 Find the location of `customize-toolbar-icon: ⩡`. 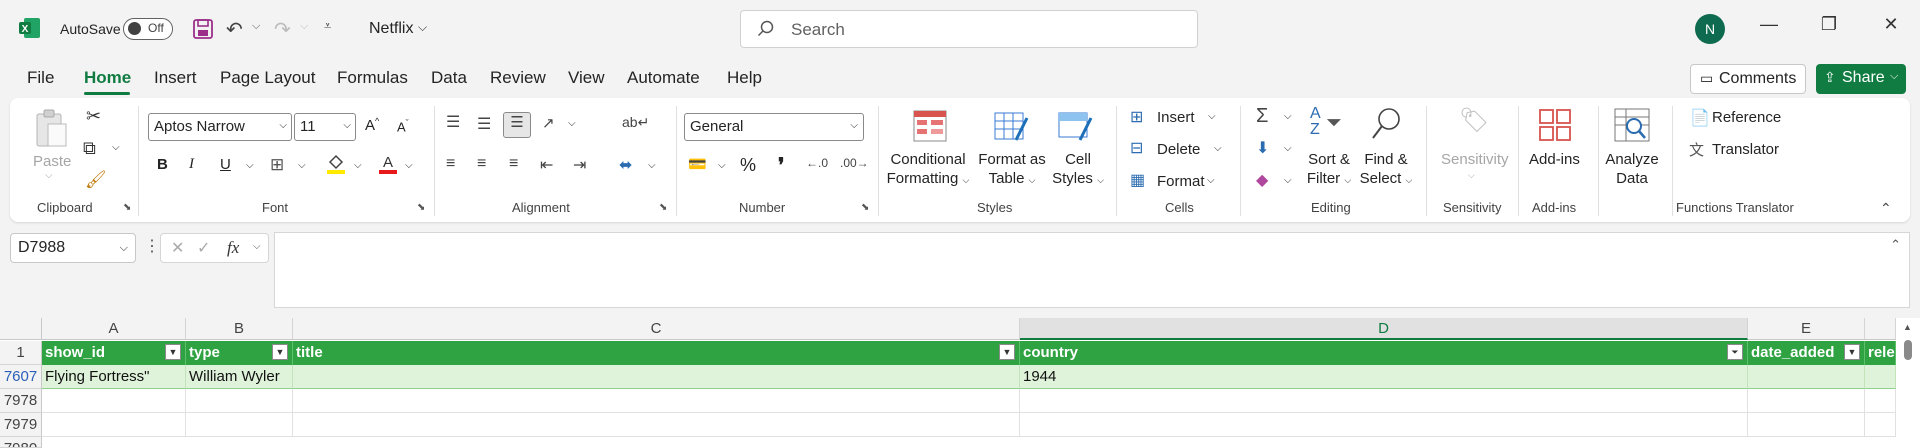

customize-toolbar-icon: ⩡ is located at coordinates (327, 26).